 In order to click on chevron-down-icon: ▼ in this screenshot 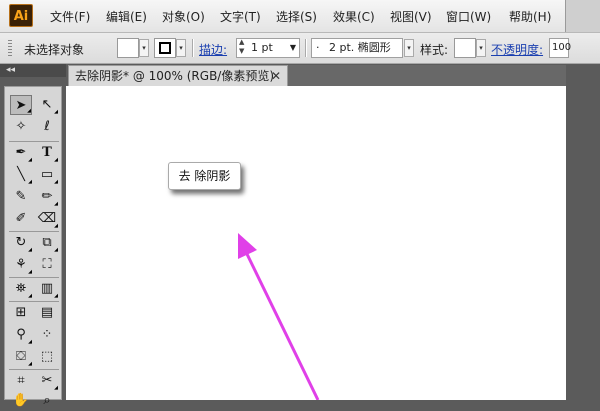, I will do `click(292, 47)`.